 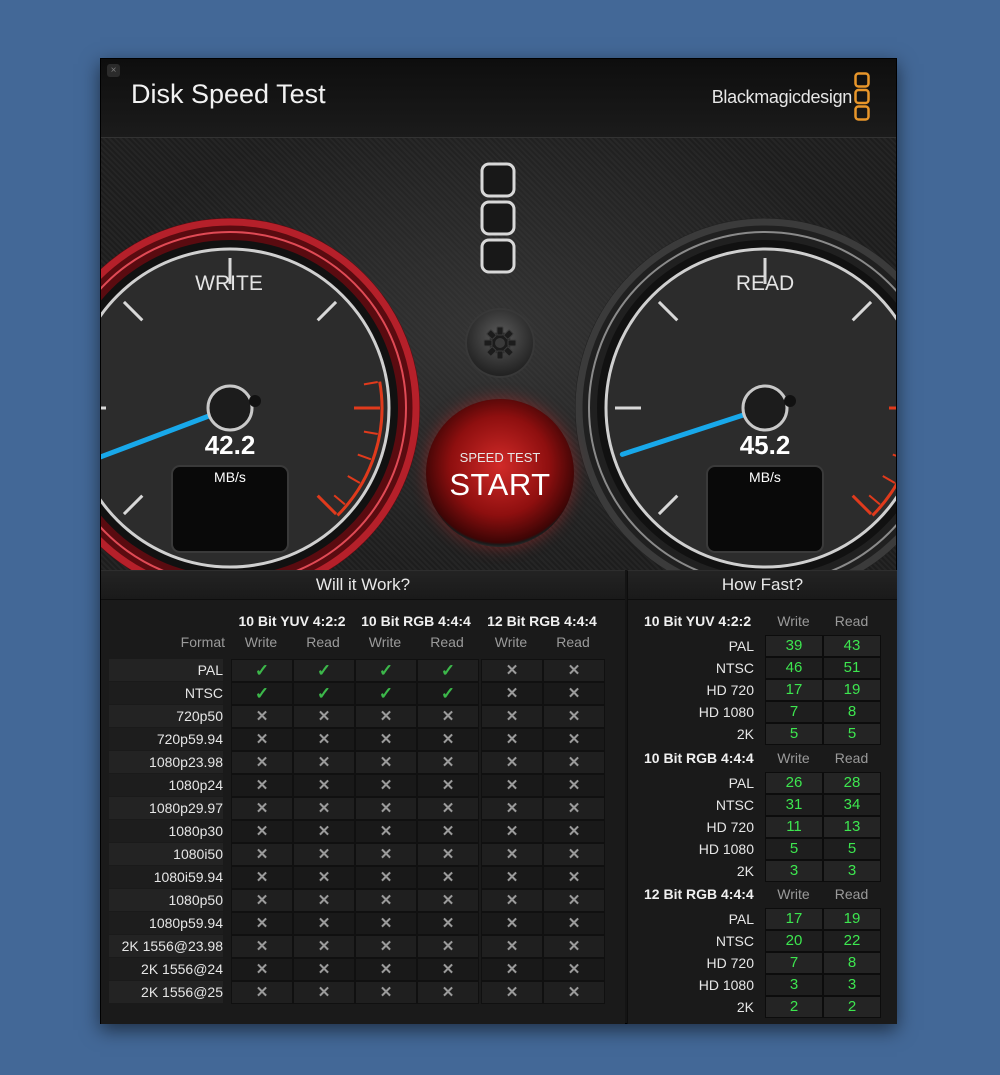 What do you see at coordinates (195, 785) in the screenshot?
I see `format-name: 1080p24` at bounding box center [195, 785].